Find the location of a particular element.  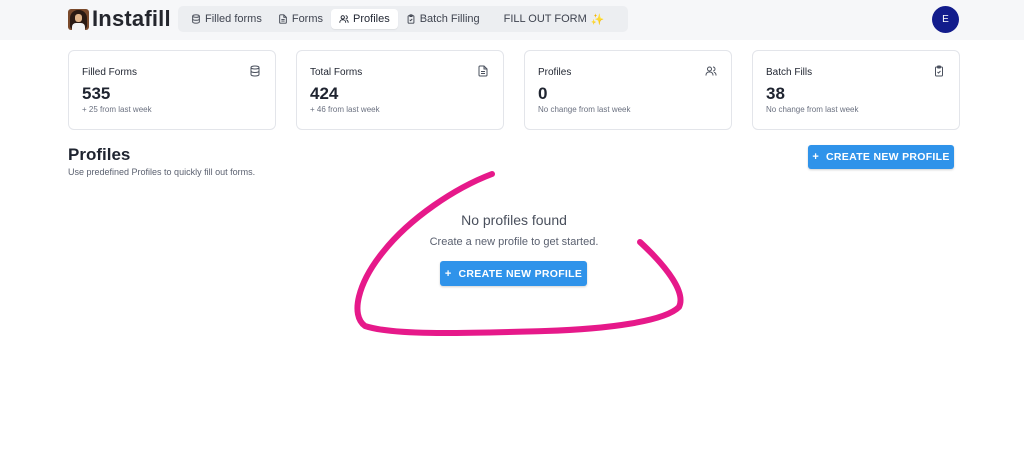

stat-title: Profiles is located at coordinates (555, 72).